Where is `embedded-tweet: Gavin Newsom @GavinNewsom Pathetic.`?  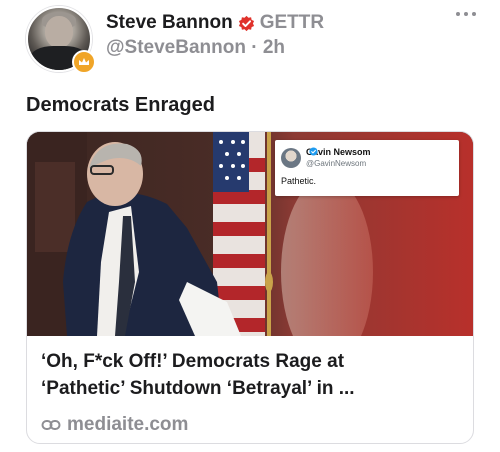 embedded-tweet: Gavin Newsom @GavinNewsom Pathetic. is located at coordinates (367, 168).